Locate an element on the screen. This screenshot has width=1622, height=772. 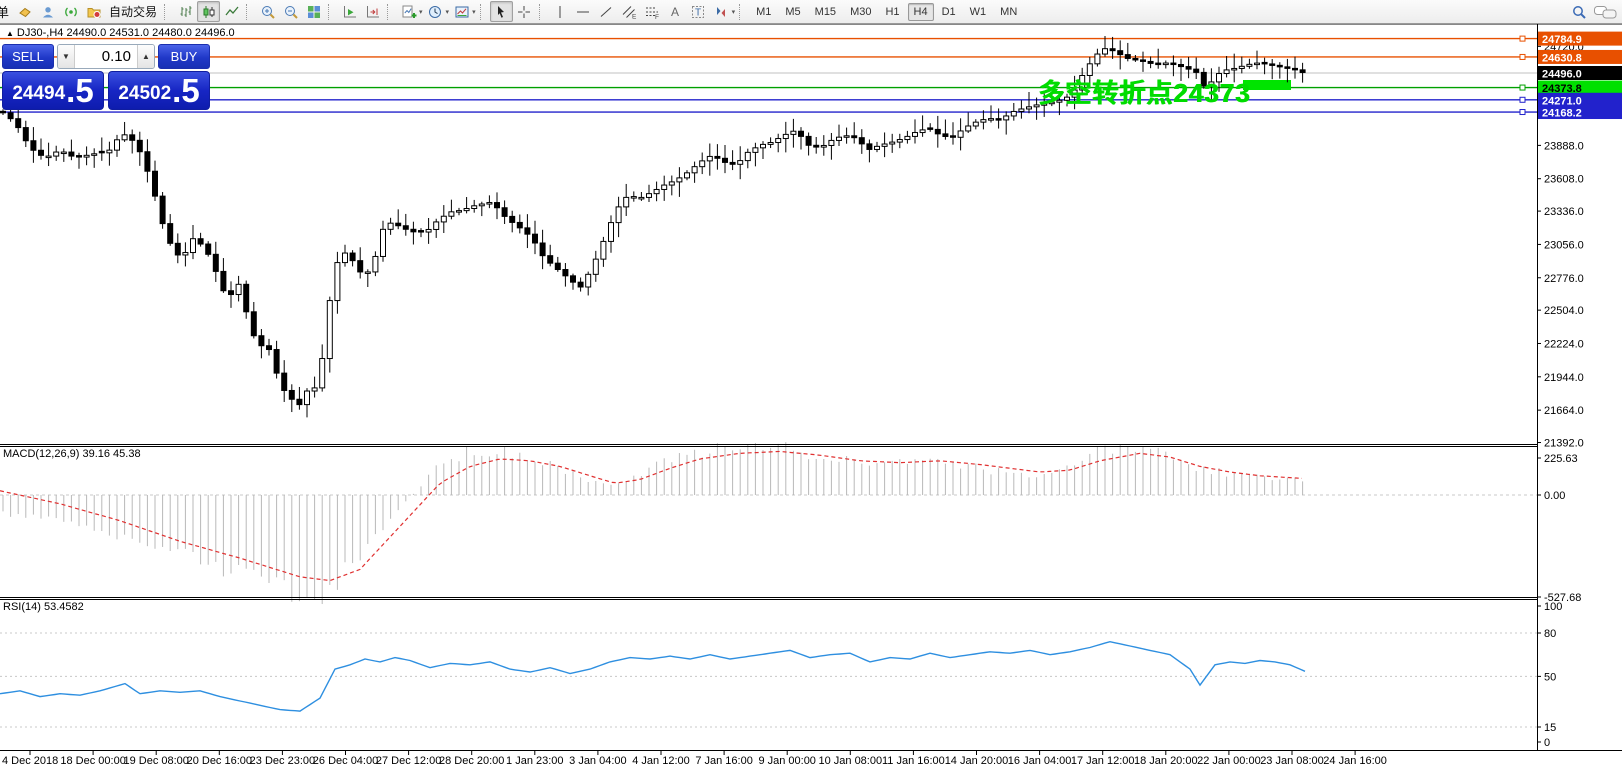
svg-text: 24 Jan 16:00 is located at coordinates (1355, 761).